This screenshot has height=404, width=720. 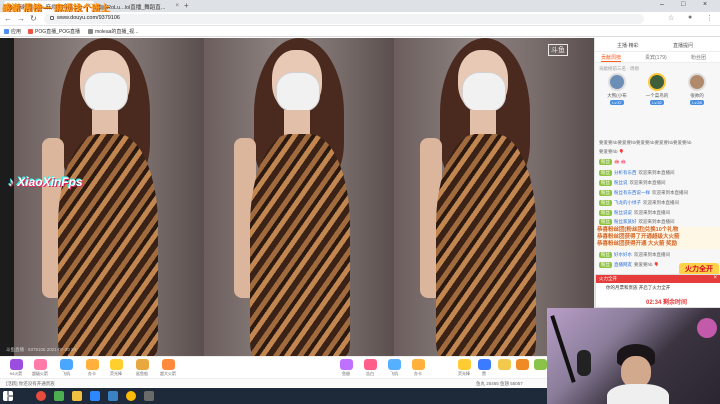 What do you see at coordinates (30, 383) in the screenshot?
I see `noble-status: [活跃] 你还没有开通贵族` at bounding box center [30, 383].